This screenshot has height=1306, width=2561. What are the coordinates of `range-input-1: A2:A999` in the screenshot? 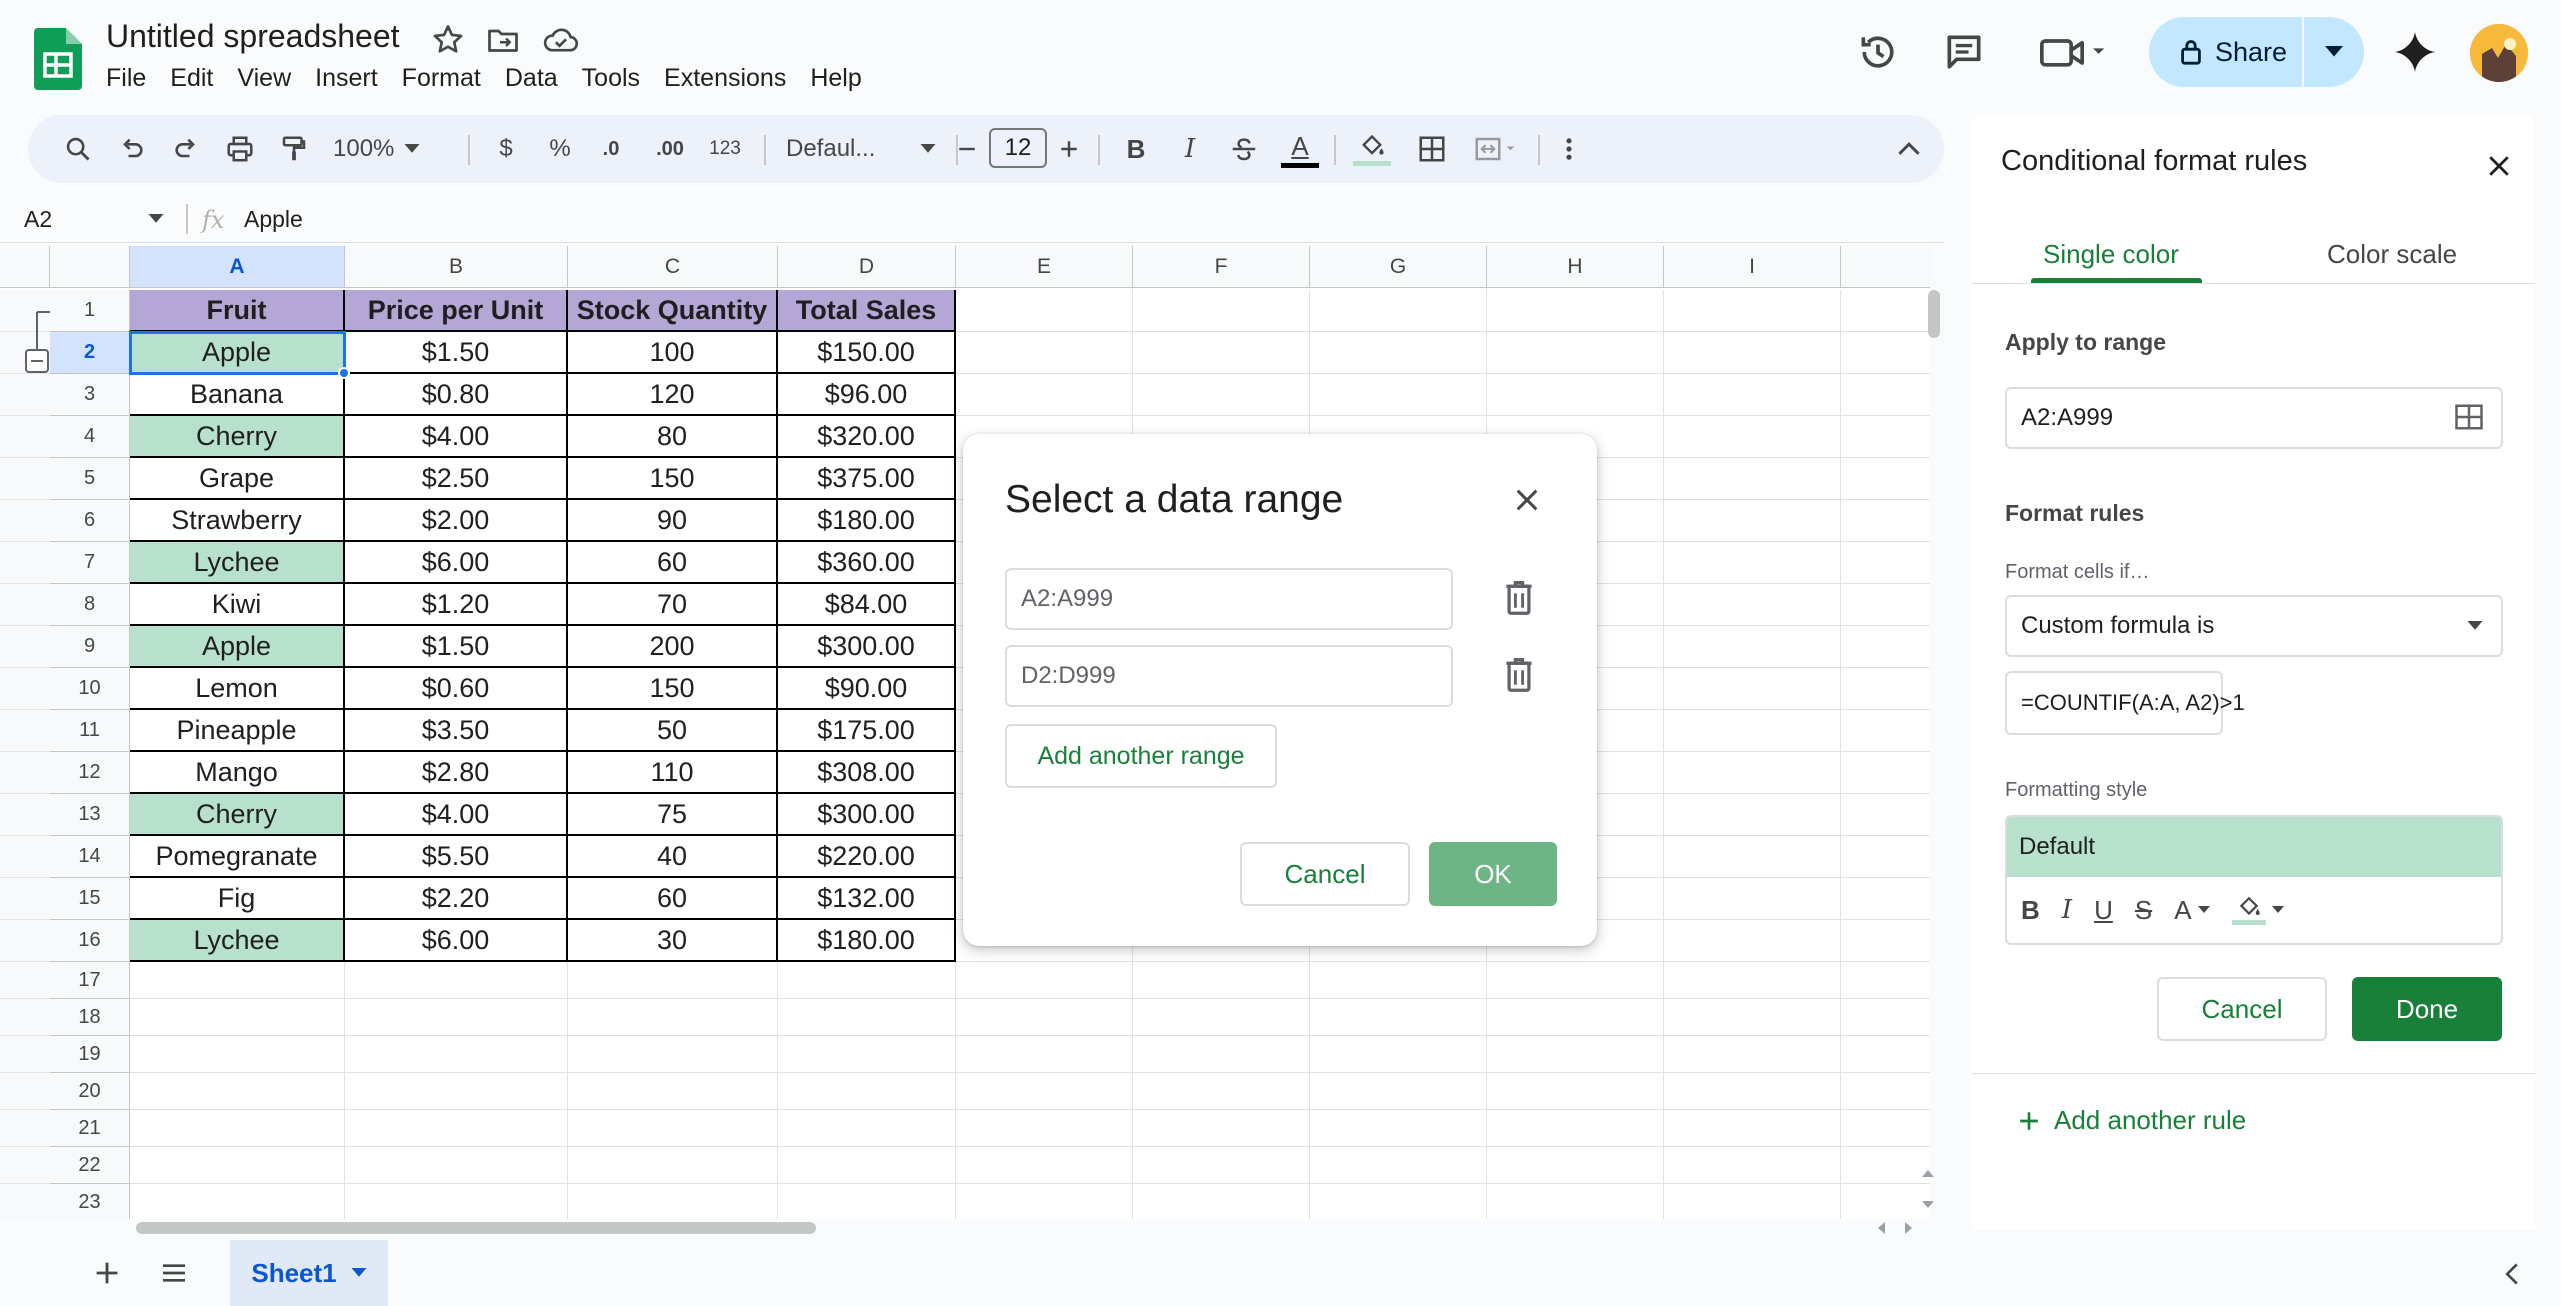 It's located at (1229, 599).